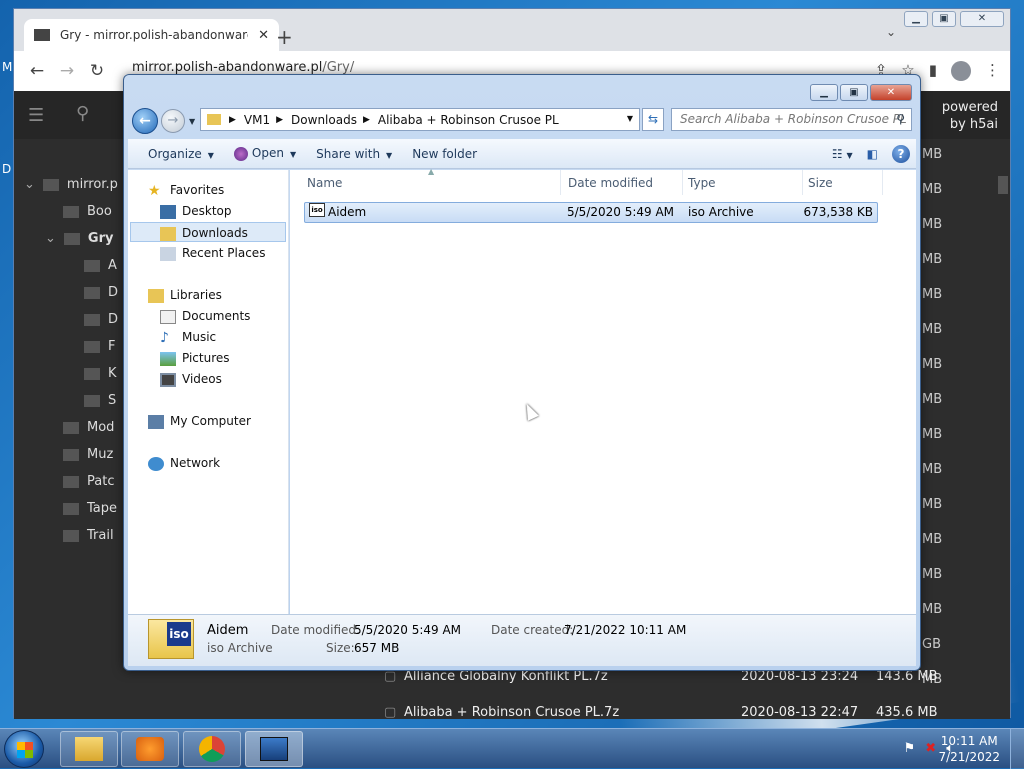  Describe the element at coordinates (7, 67) in the screenshot. I see `desktop-letter-m: M` at that location.